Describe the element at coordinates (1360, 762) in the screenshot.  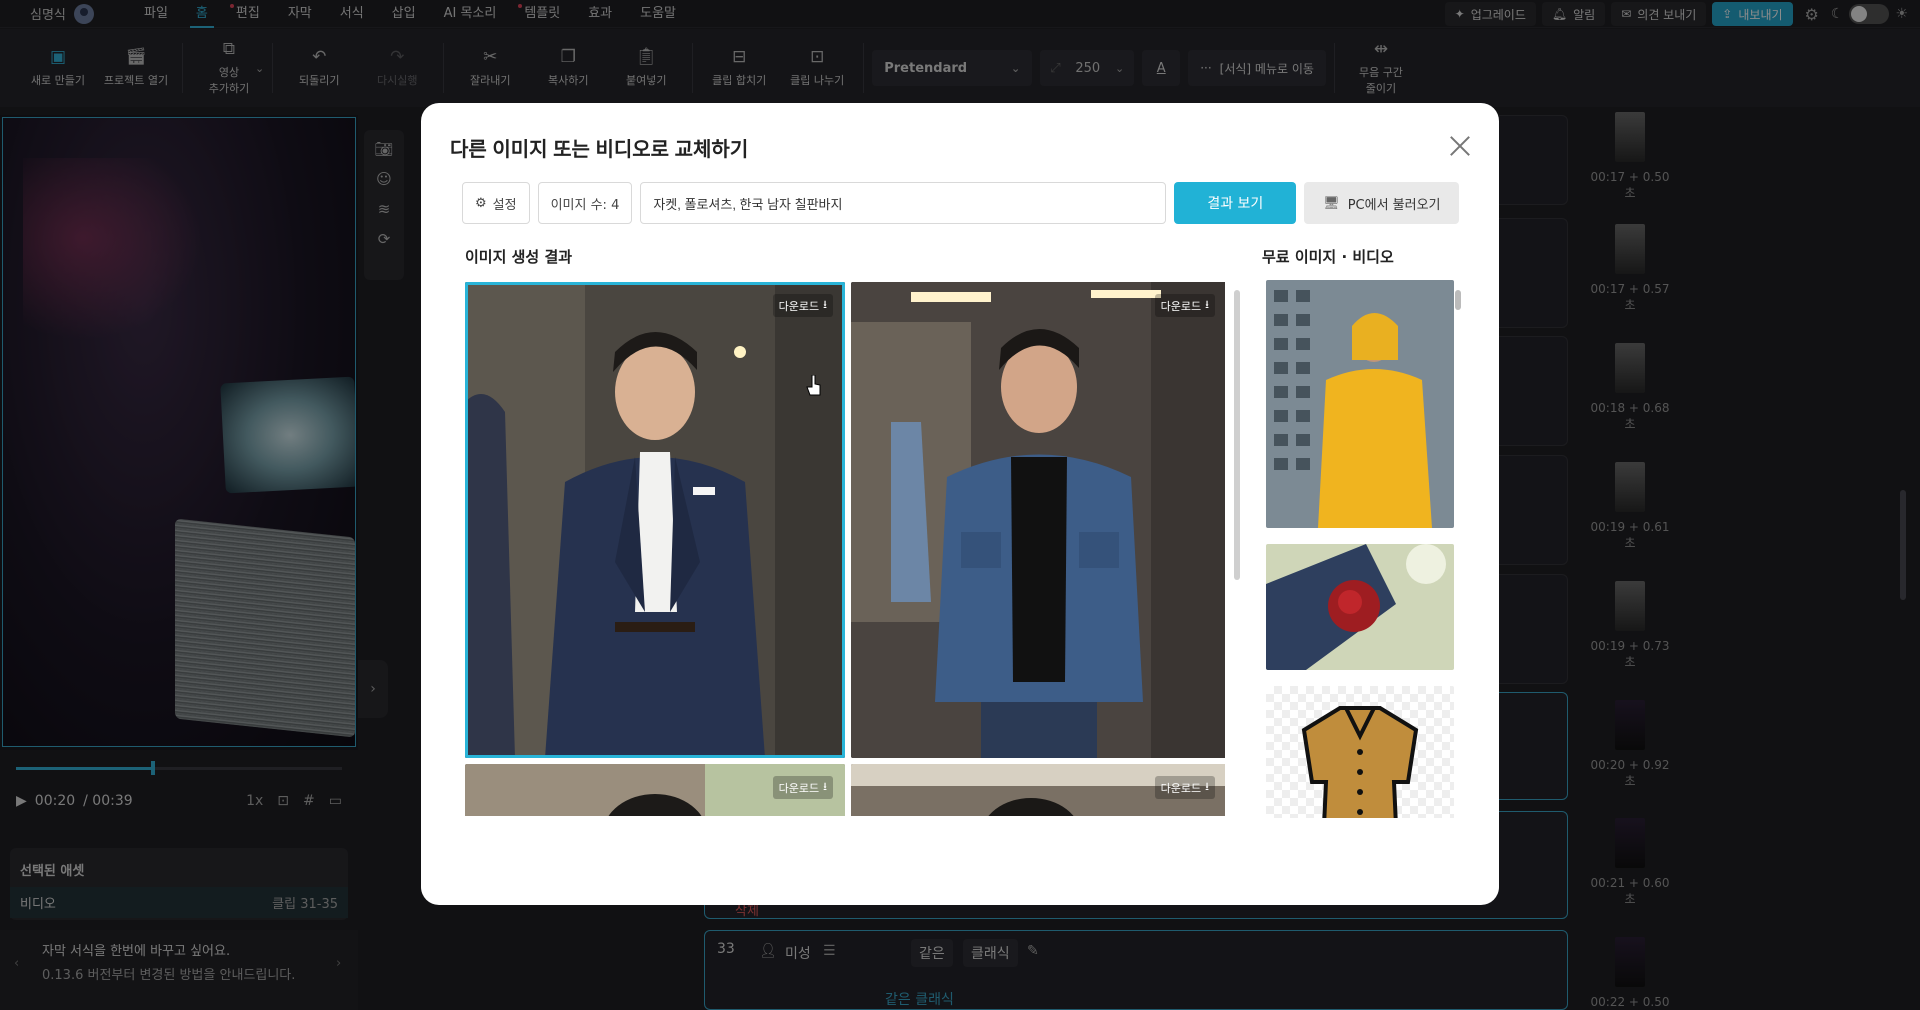
I see `coat-illustration` at that location.